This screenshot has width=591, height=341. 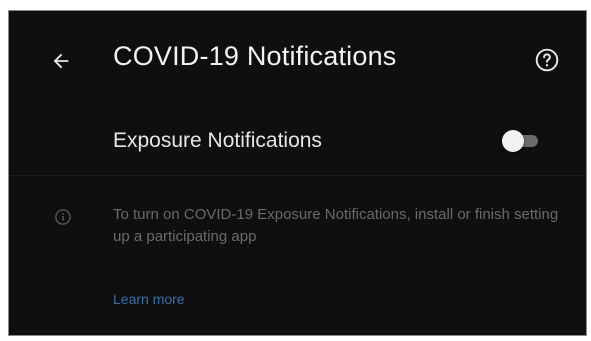 I want to click on exposure-notifications-toggle, so click(x=521, y=141).